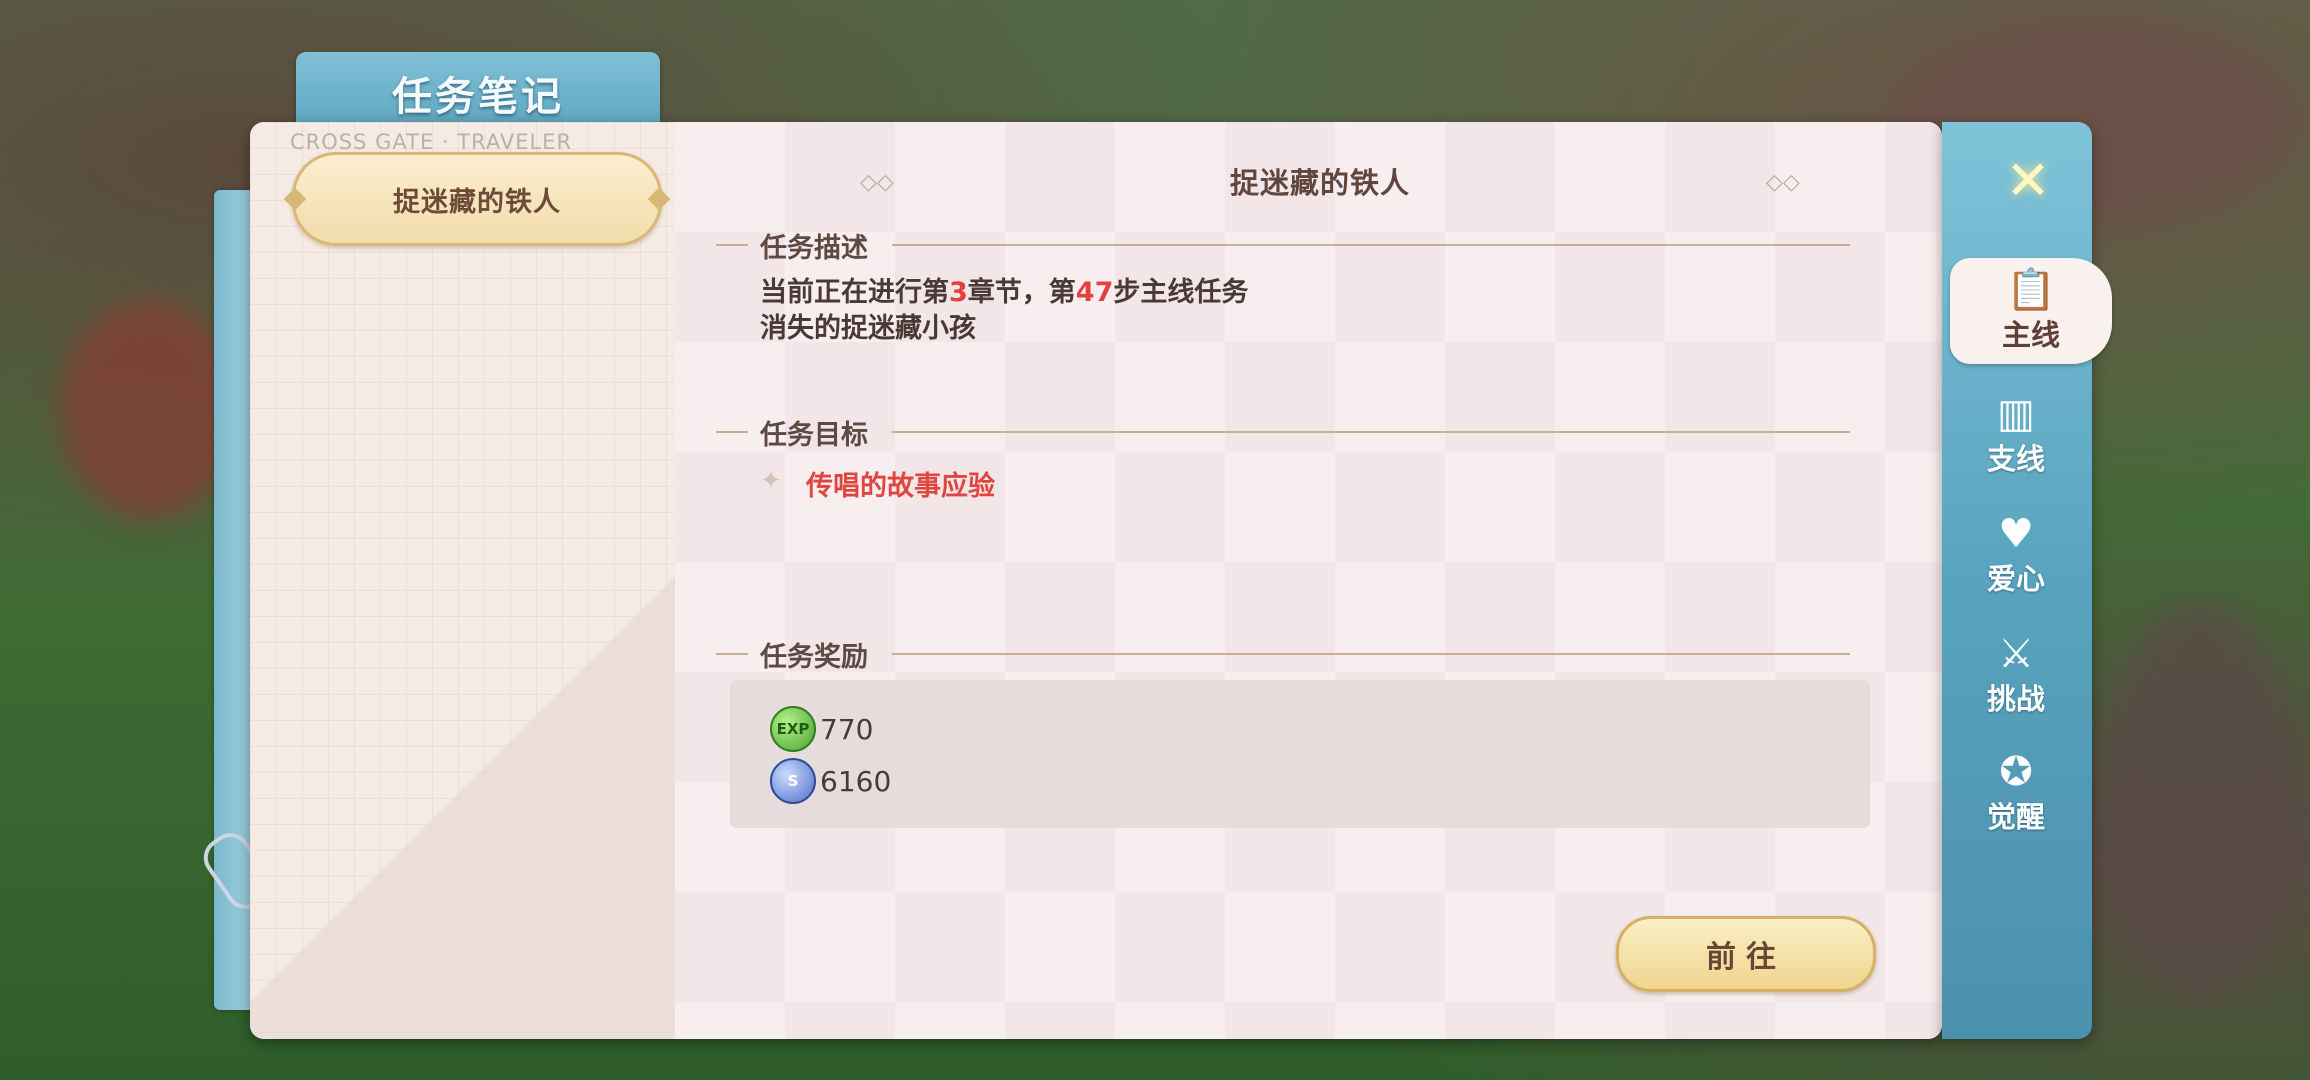 The height and width of the screenshot is (1080, 2310). Describe the element at coordinates (814, 248) in the screenshot. I see `description-heading: 任务描述` at that location.